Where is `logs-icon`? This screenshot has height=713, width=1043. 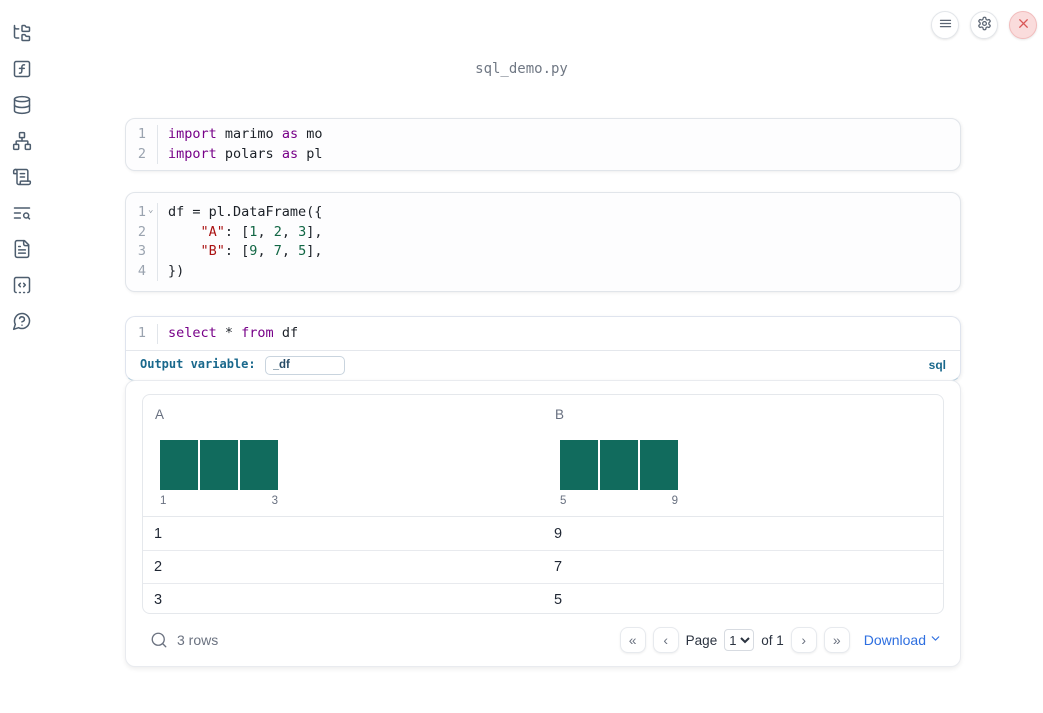
logs-icon is located at coordinates (22, 177).